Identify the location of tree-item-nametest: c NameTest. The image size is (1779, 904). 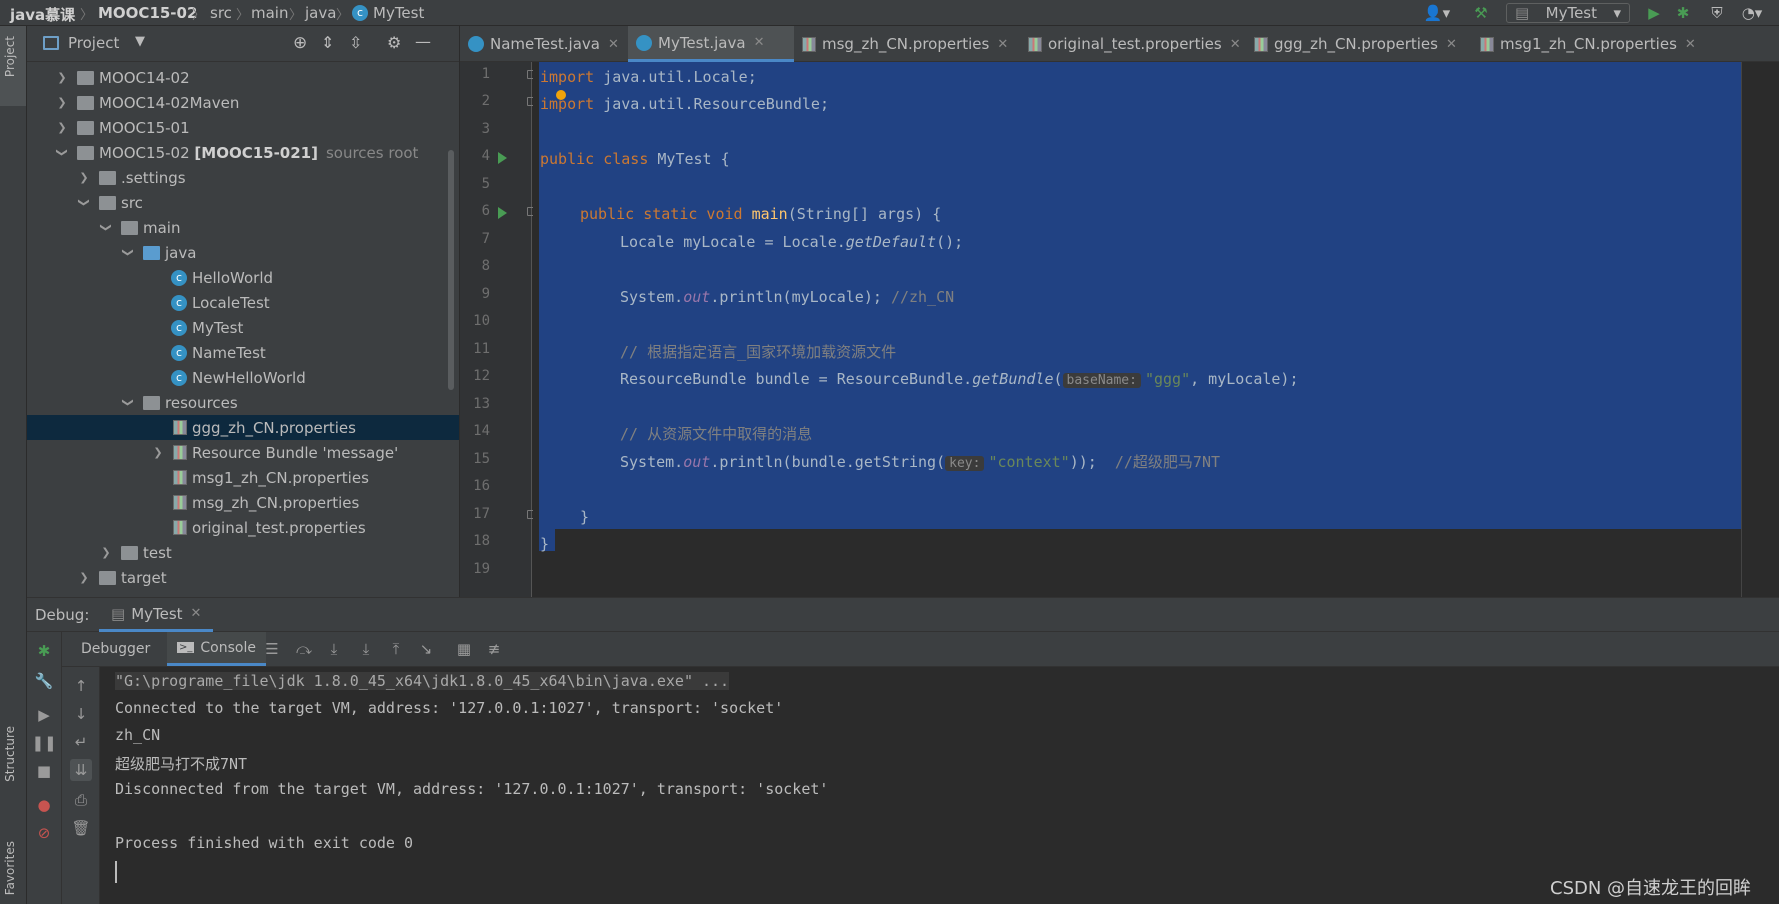
(243, 352).